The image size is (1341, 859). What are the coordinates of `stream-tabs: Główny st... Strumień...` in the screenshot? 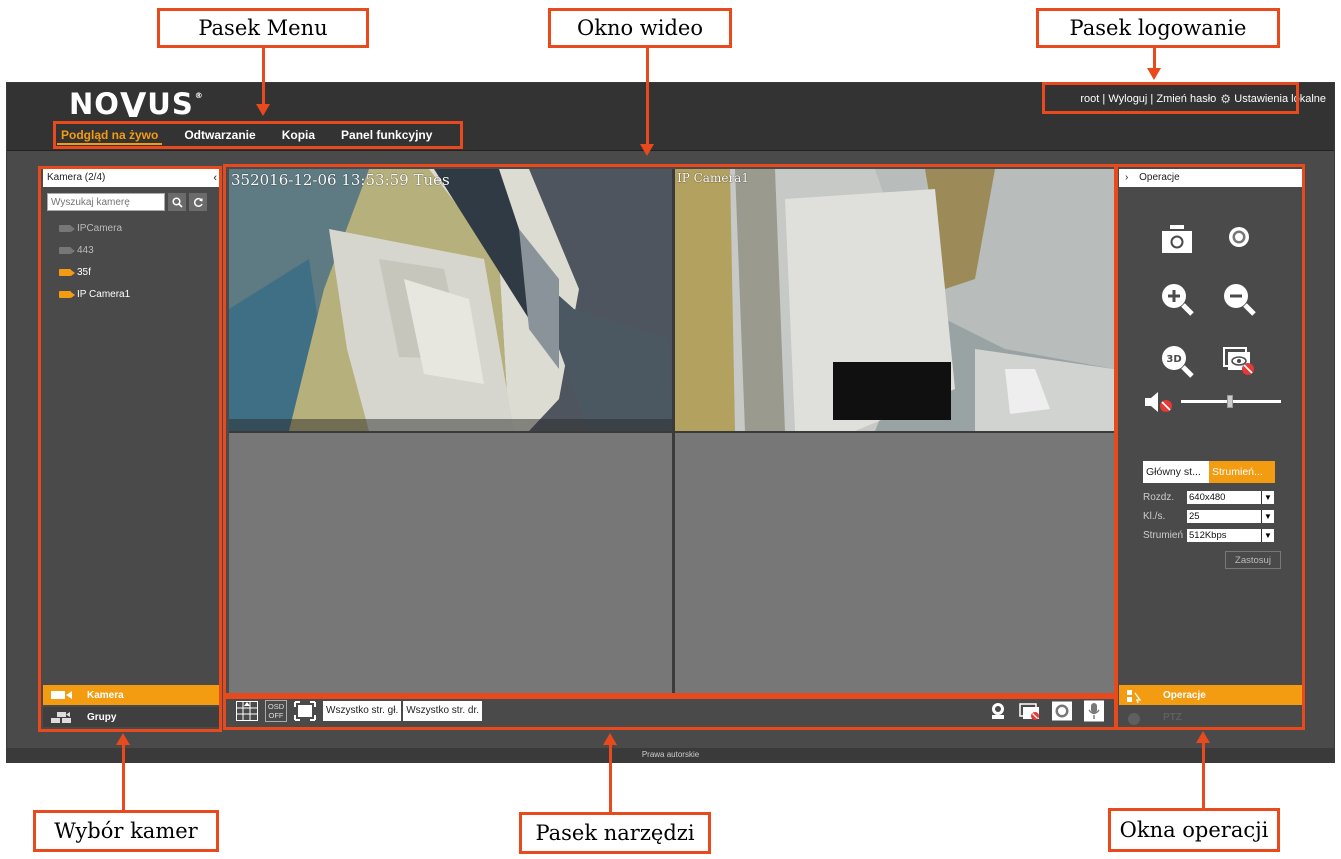 It's located at (1209, 472).